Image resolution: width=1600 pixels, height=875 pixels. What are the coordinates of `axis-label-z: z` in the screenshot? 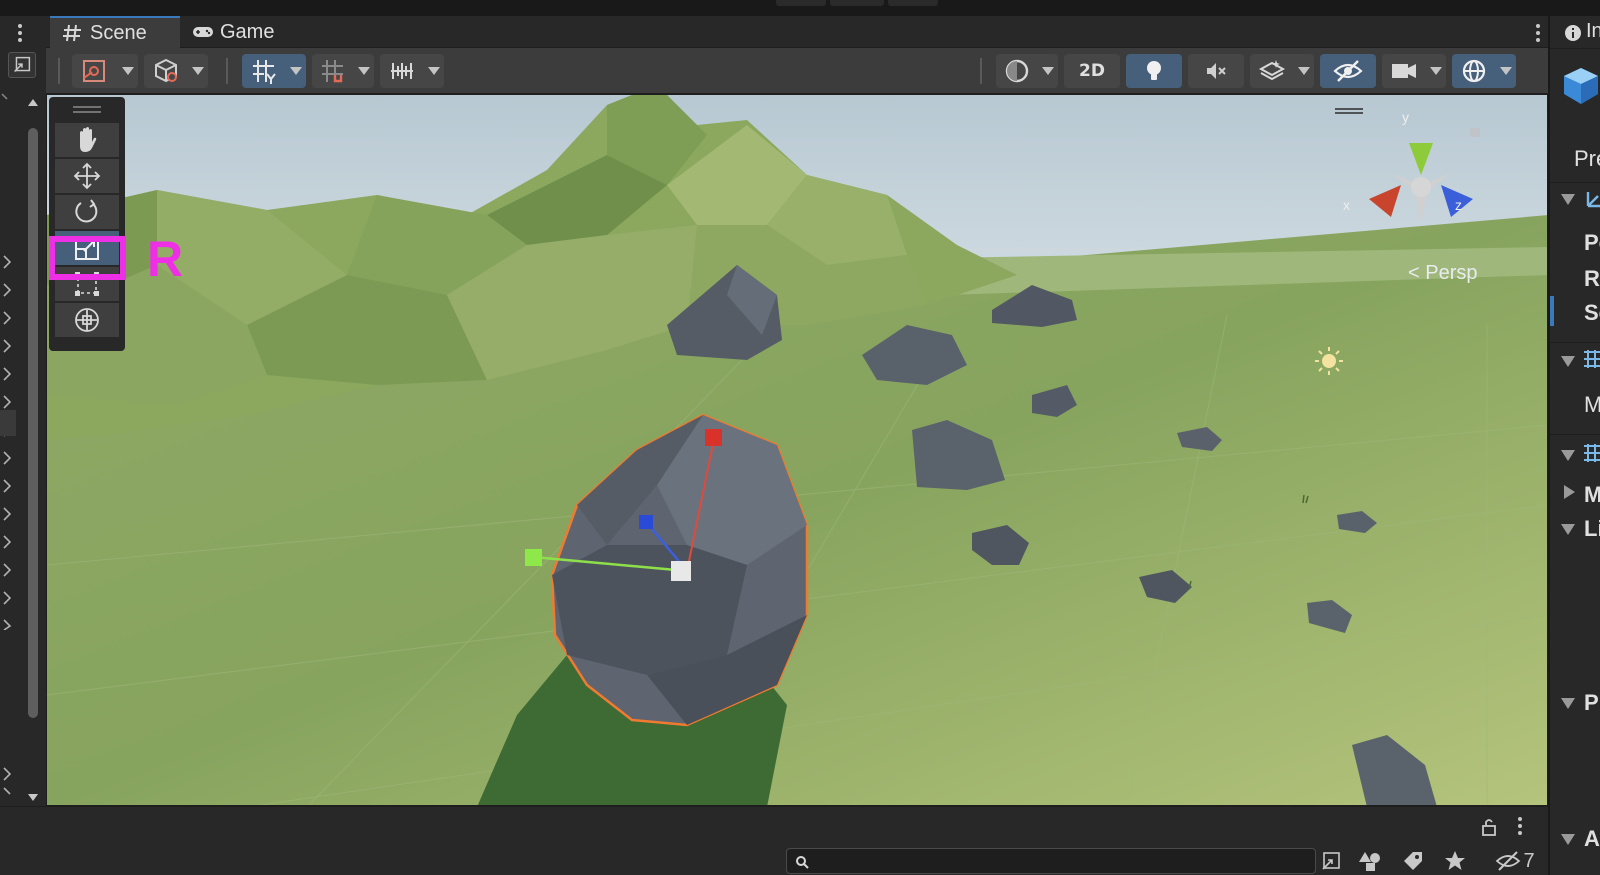 It's located at (1458, 205).